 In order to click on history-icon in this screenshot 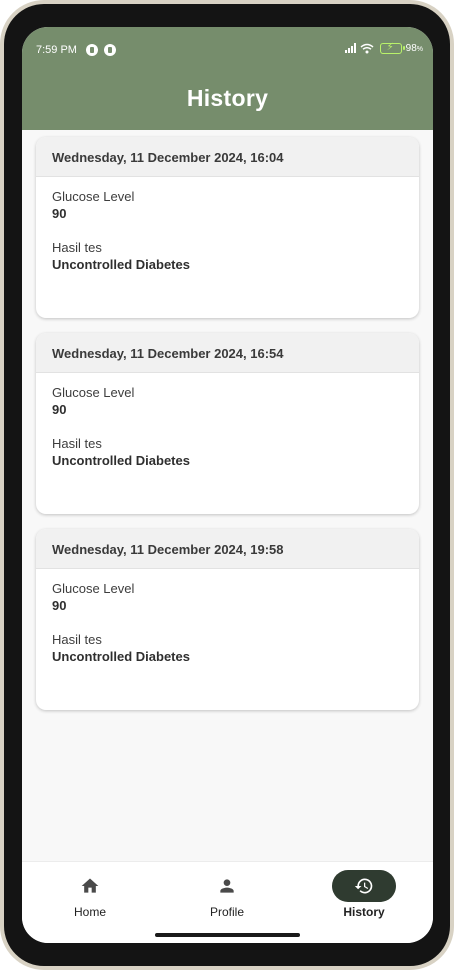, I will do `click(363, 886)`.